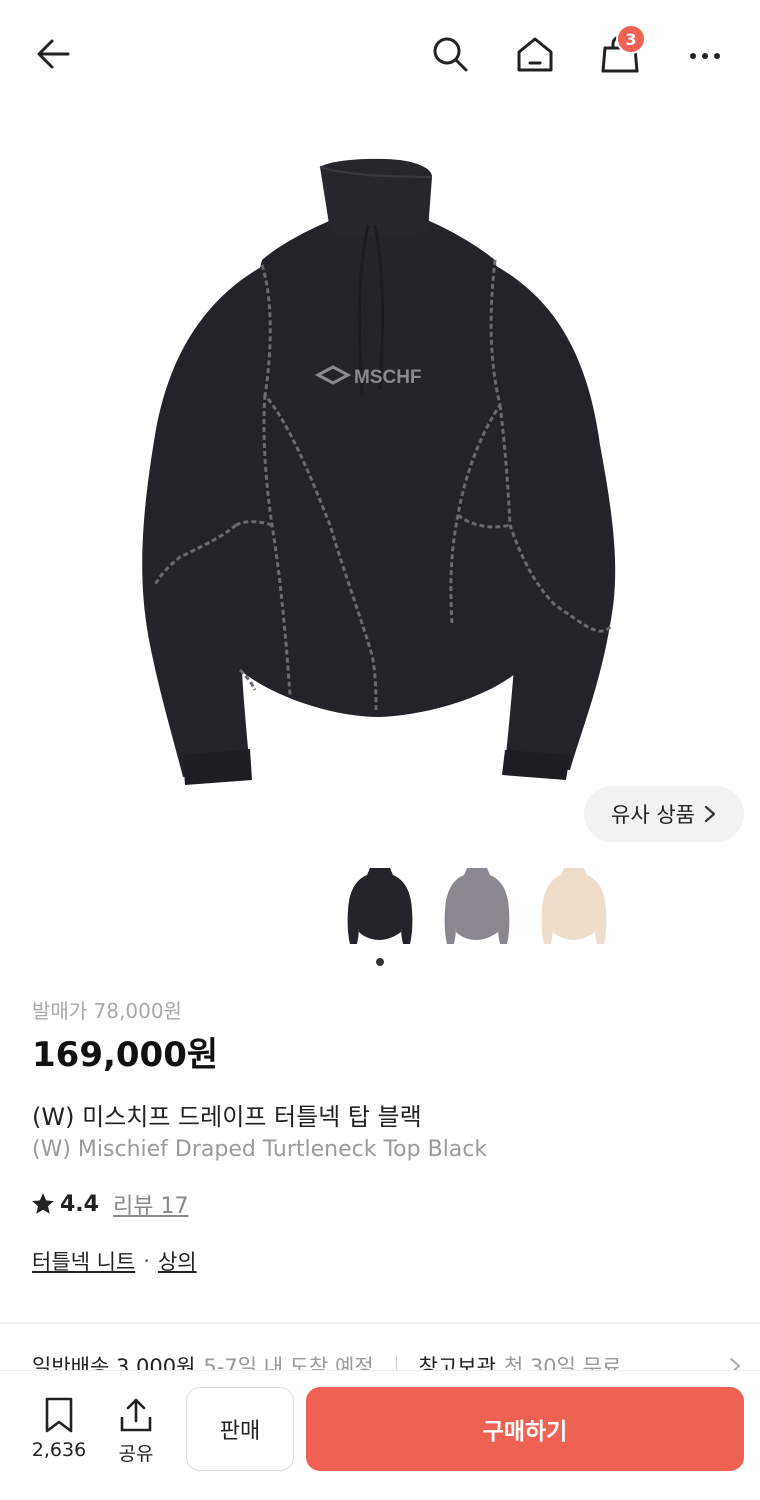 Image resolution: width=760 pixels, height=1500 pixels. I want to click on buy-button: 구매하기, so click(525, 1429).